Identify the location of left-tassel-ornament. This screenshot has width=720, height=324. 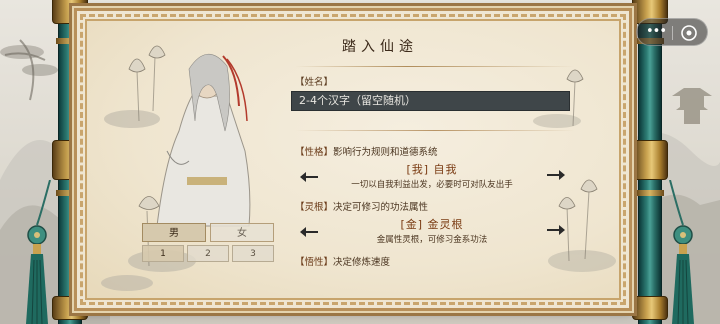
(38, 252).